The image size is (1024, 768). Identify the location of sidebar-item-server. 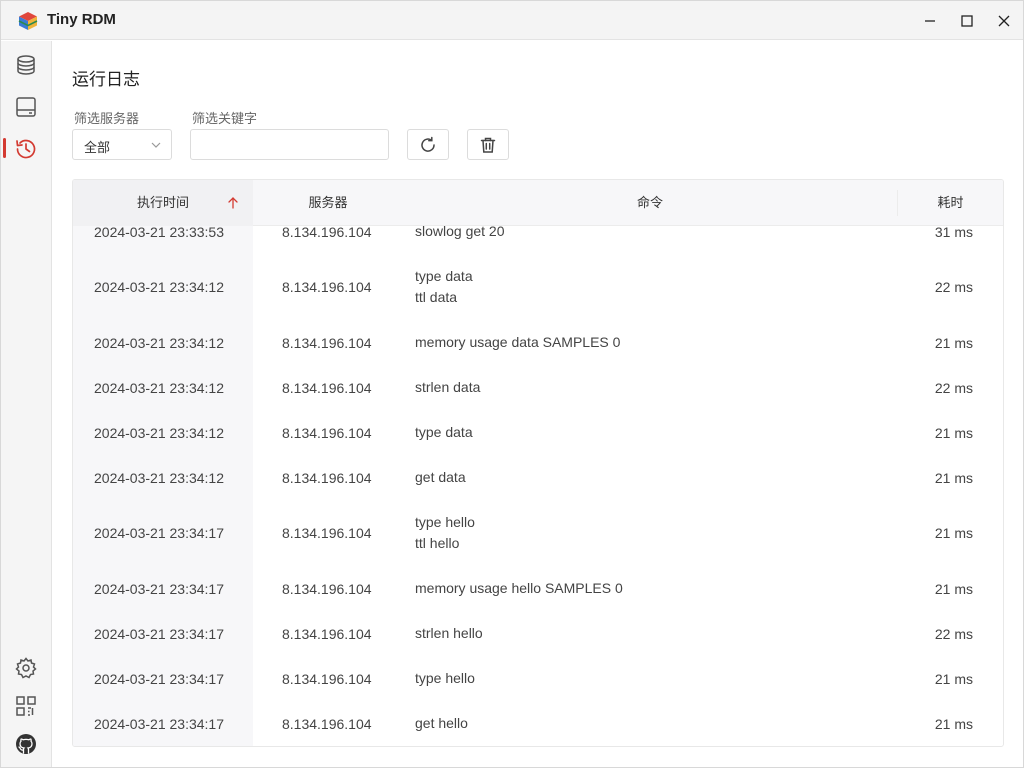
(26, 107).